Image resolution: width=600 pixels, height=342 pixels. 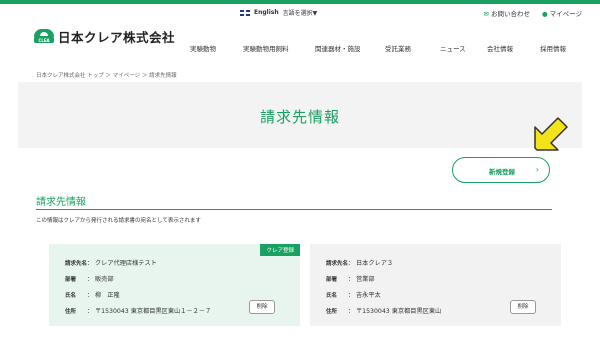 I want to click on chevron-right-icon: ›, so click(x=537, y=169).